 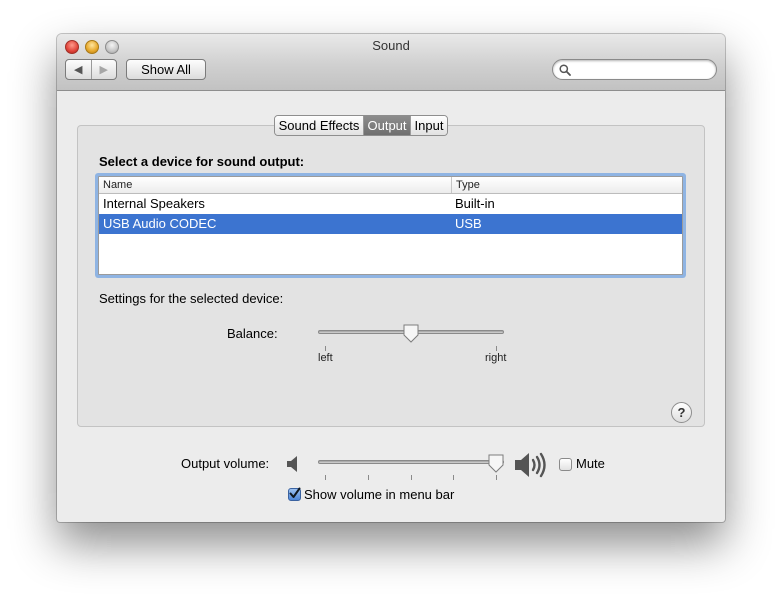 What do you see at coordinates (319, 125) in the screenshot?
I see `tab-sound-effects: Sound Effects` at bounding box center [319, 125].